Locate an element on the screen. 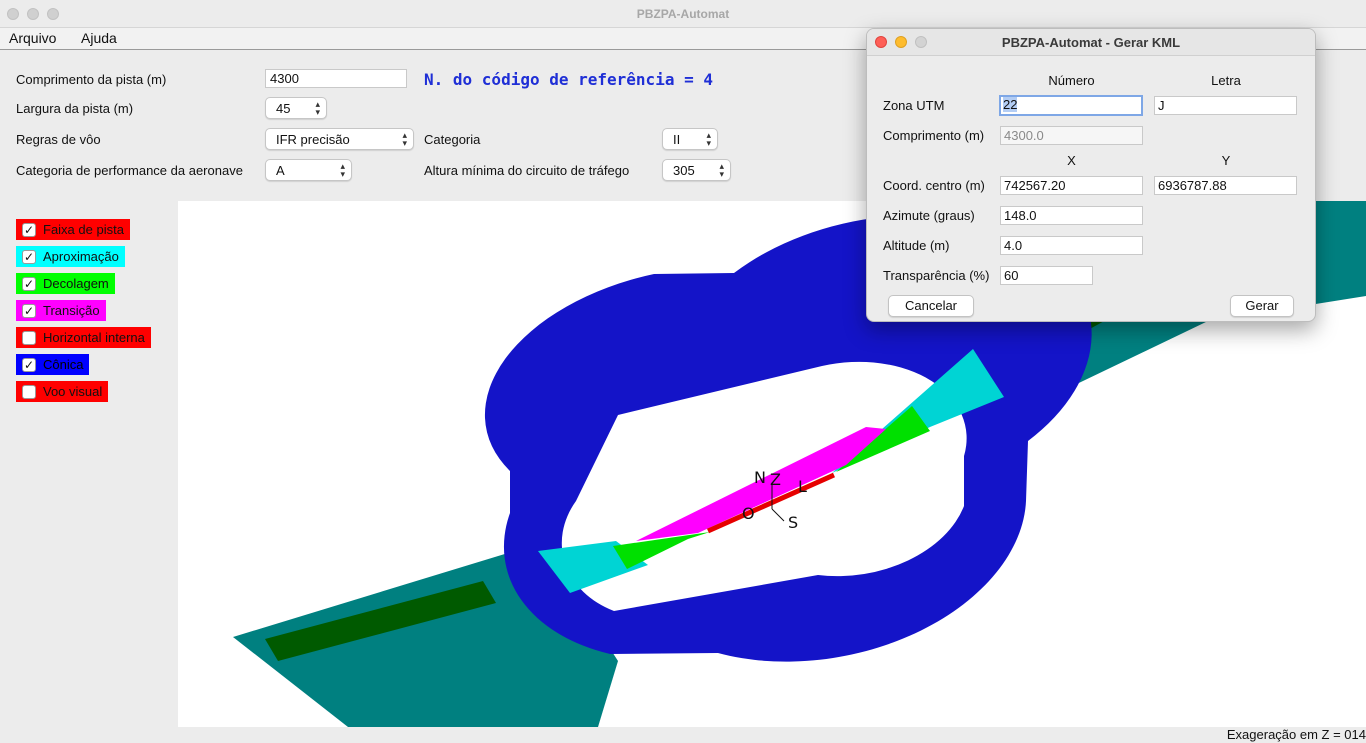  runway-length-label: Comprimento da pista (m) is located at coordinates (91, 79).